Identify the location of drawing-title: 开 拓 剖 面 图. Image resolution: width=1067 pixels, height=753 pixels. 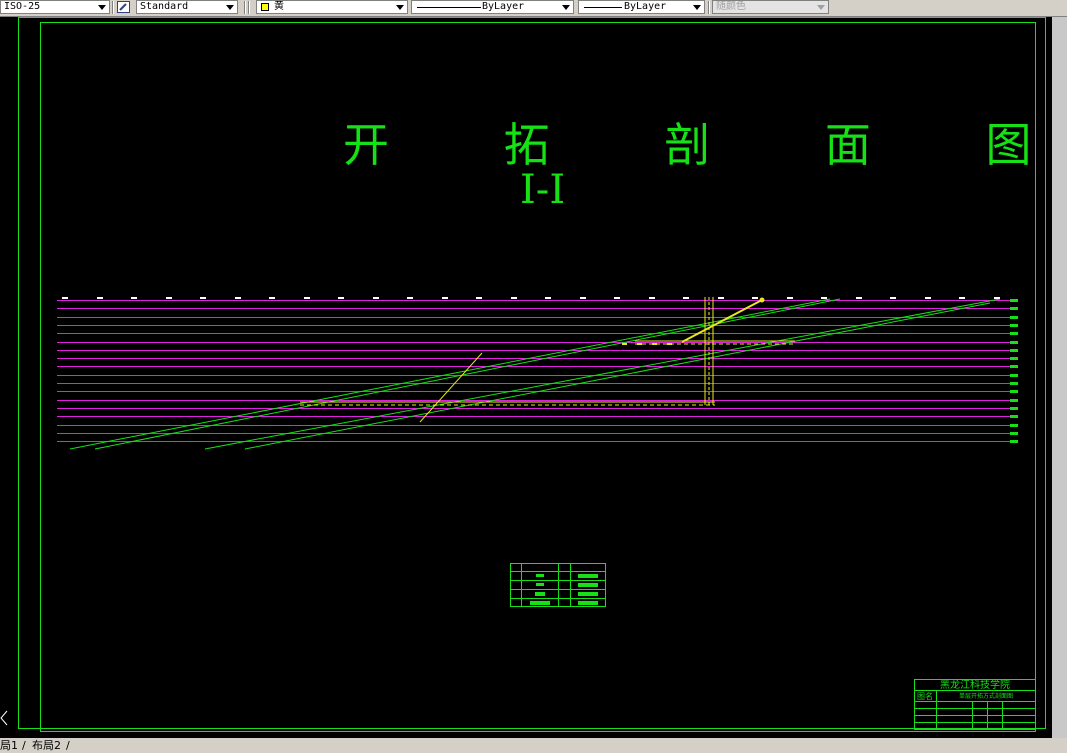
(697, 145).